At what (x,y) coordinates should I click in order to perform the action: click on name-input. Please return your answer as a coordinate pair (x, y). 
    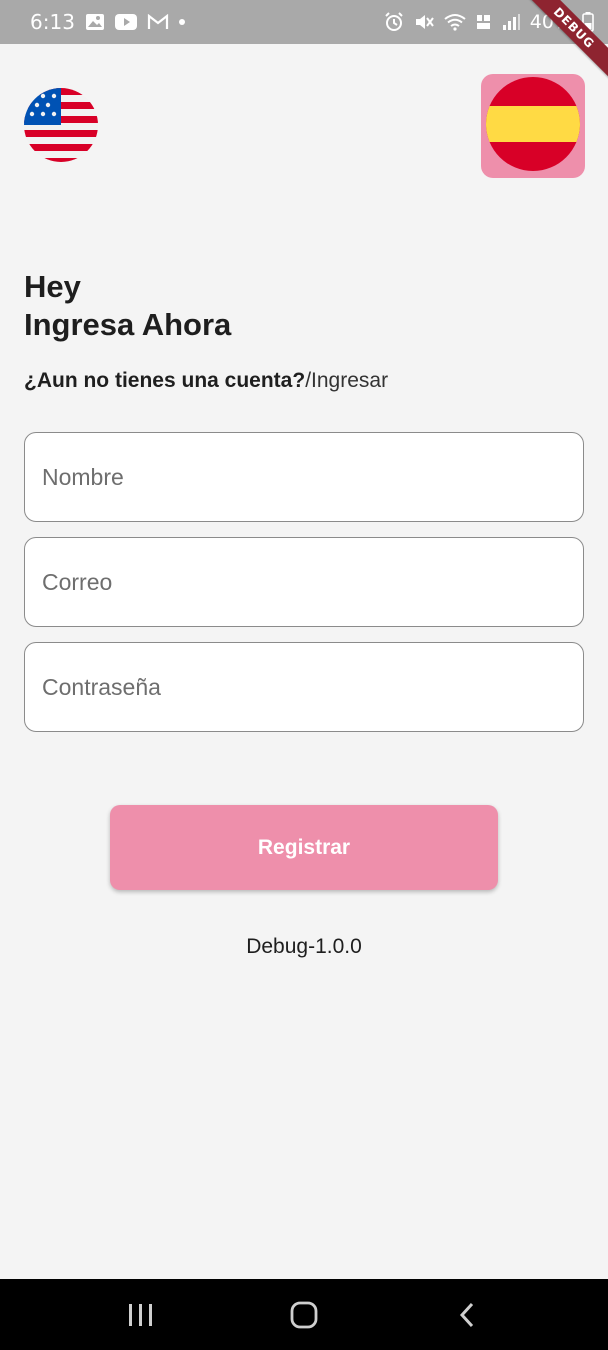
    Looking at the image, I should click on (312, 477).